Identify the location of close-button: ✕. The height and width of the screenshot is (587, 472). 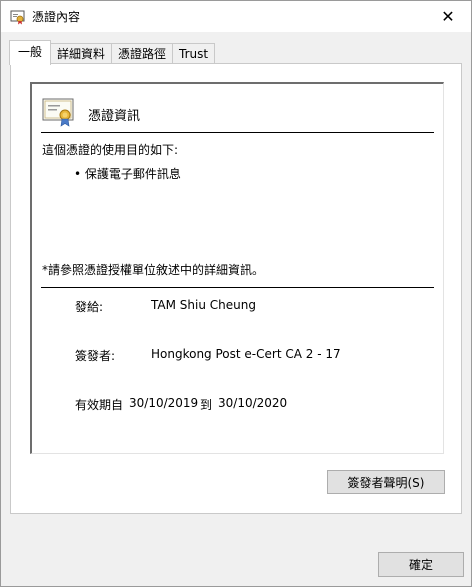
(448, 16).